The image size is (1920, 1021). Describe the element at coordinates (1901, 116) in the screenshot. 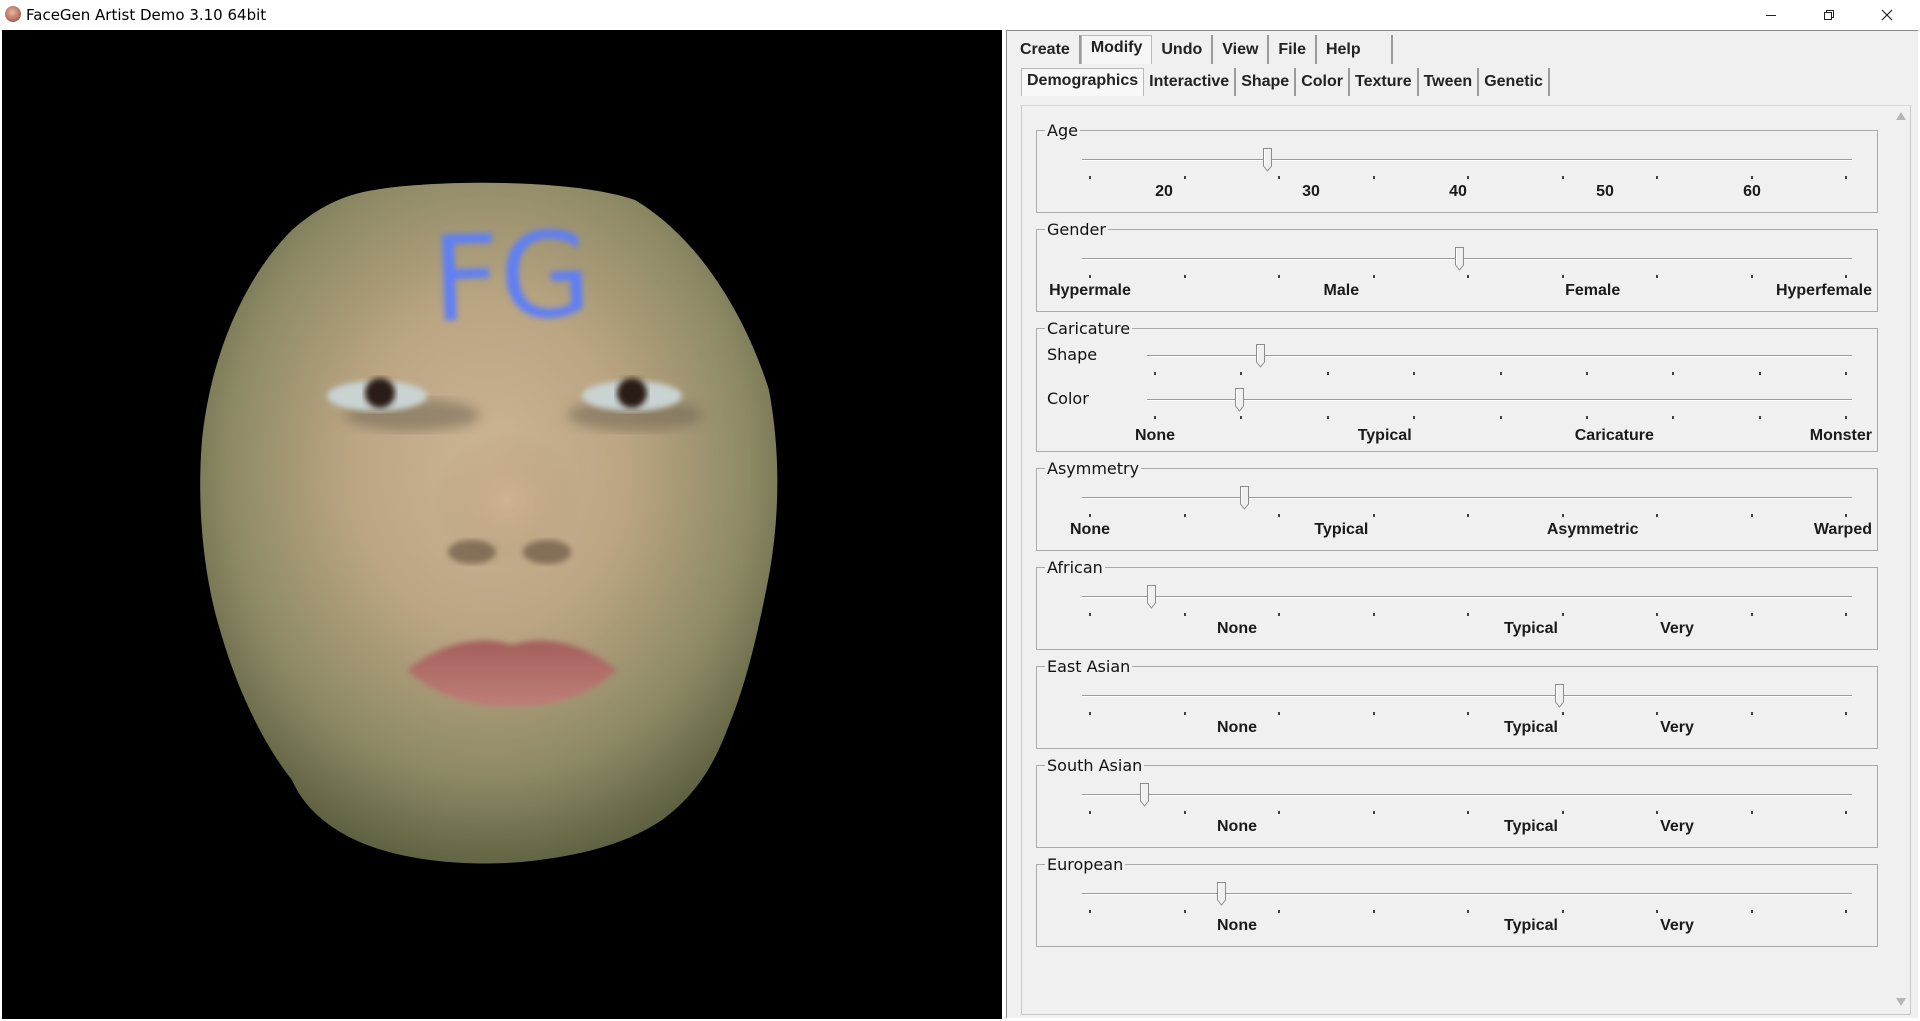

I see `scroll-up-icon` at that location.